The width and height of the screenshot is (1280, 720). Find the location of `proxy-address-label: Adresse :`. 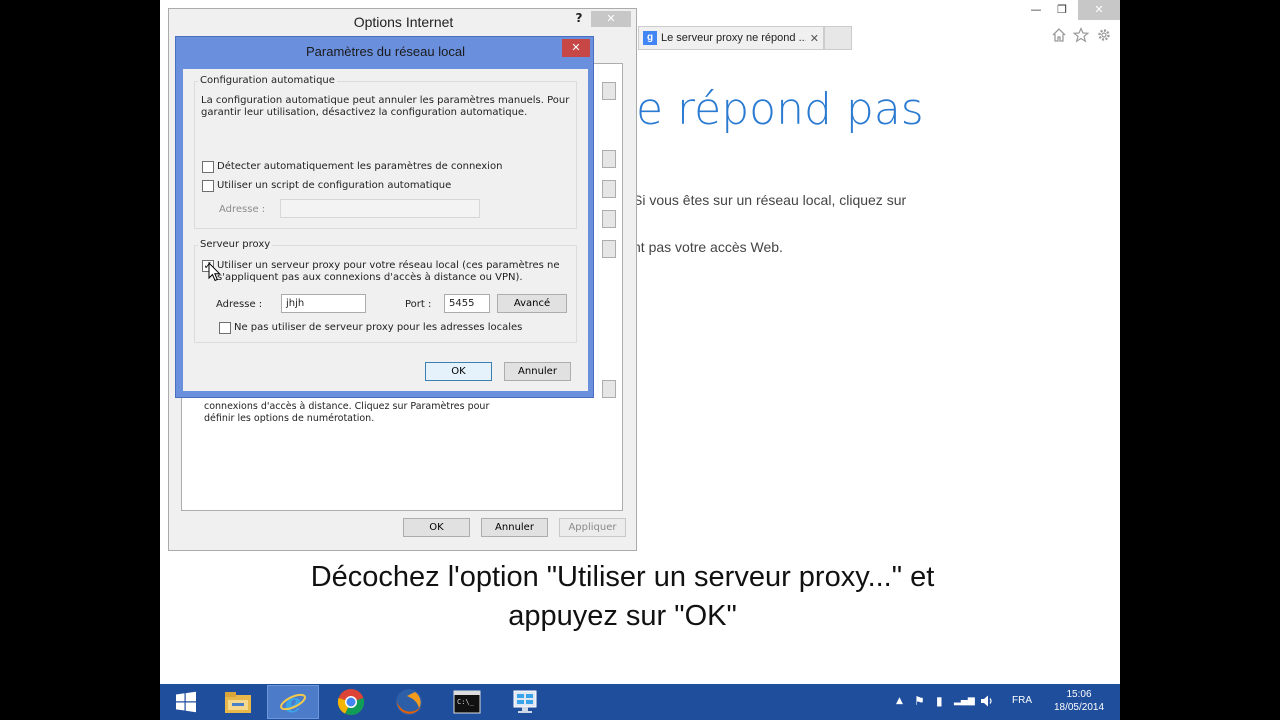

proxy-address-label: Adresse : is located at coordinates (239, 304).